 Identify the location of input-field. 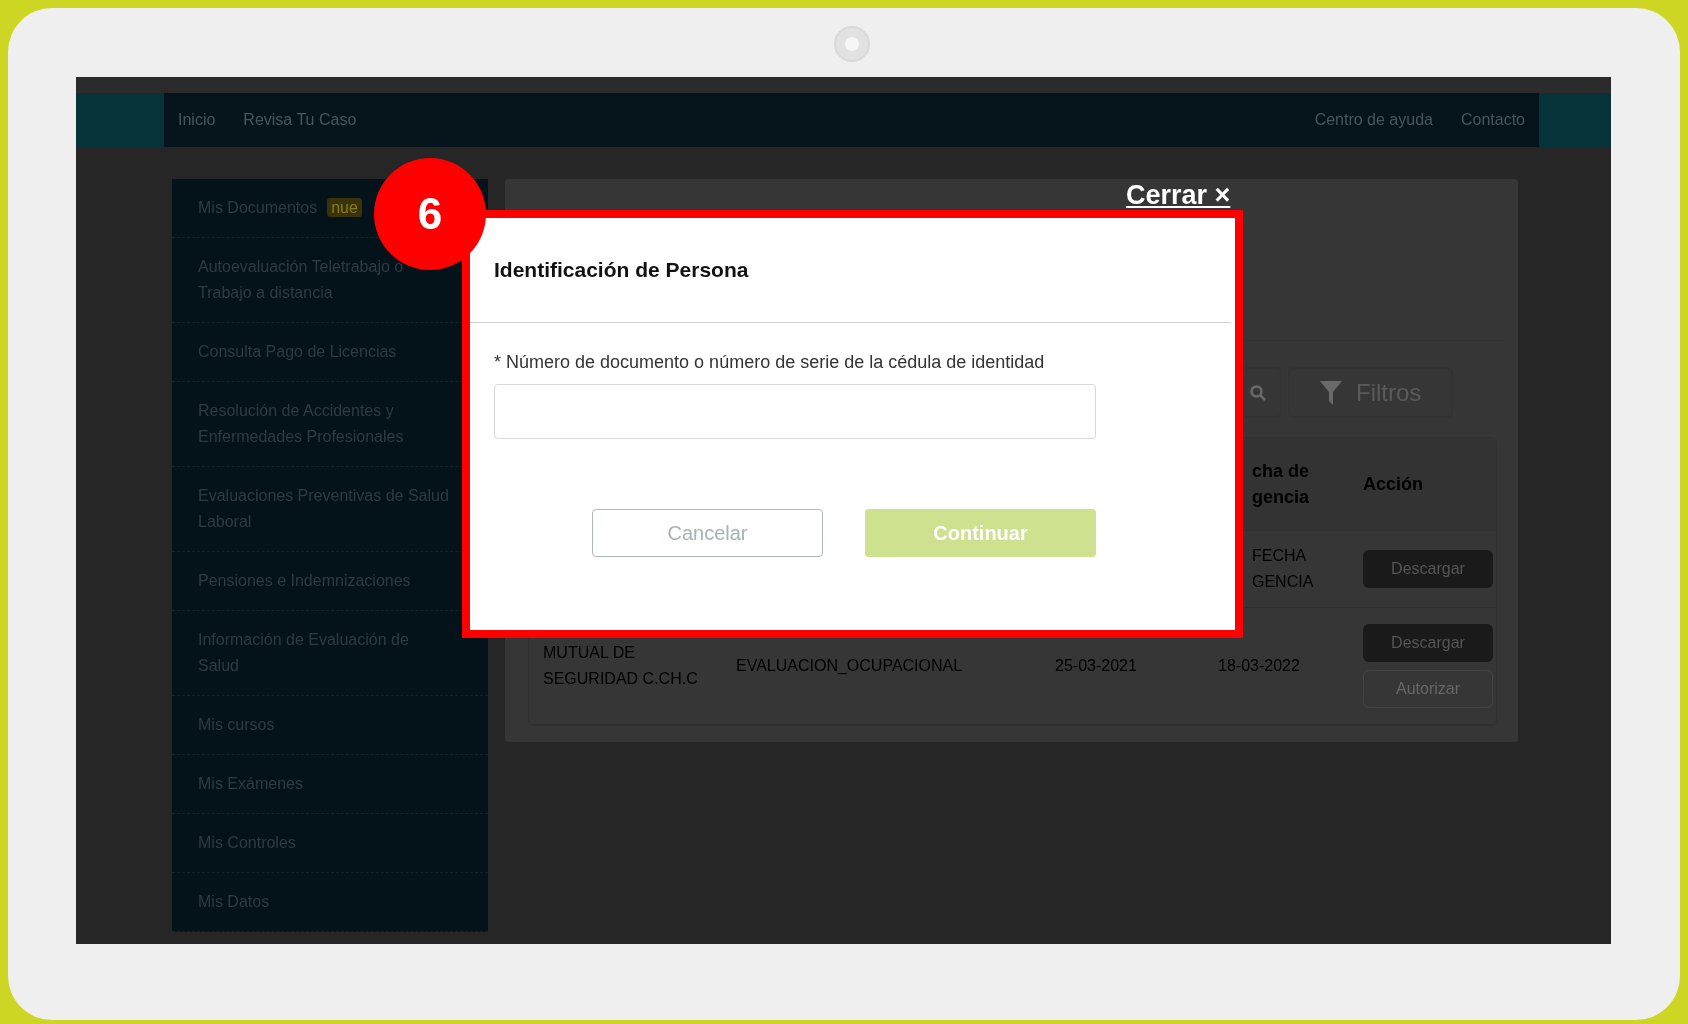
(795, 411).